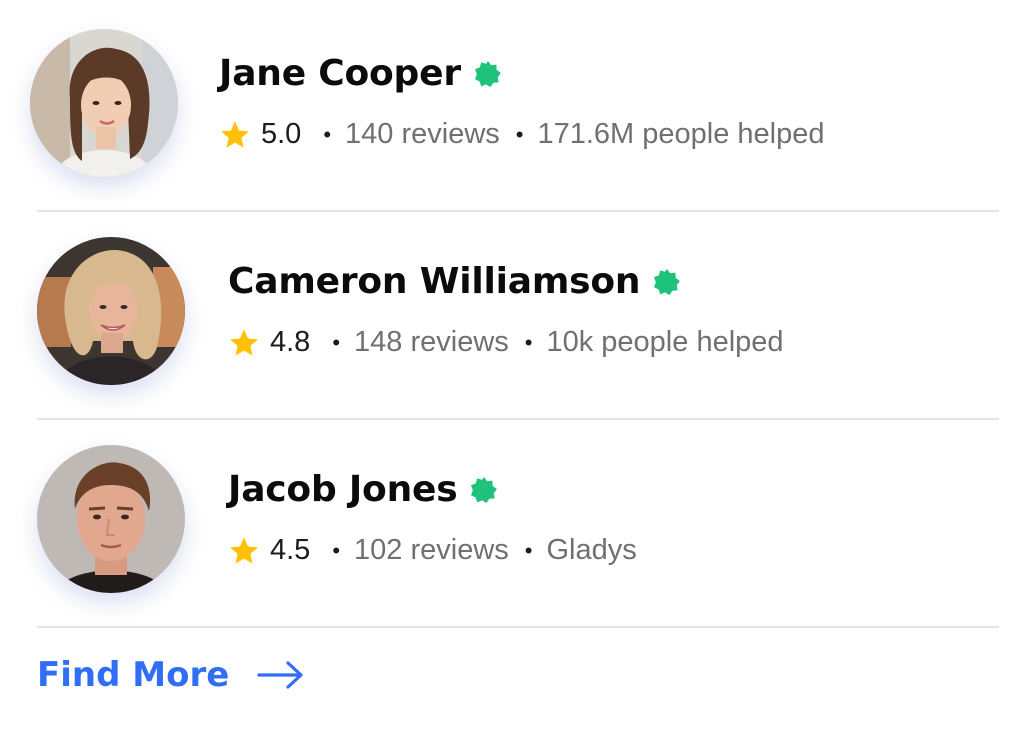 The image size is (1035, 729). Describe the element at coordinates (665, 342) in the screenshot. I see `people-helped: 10k people helped` at that location.